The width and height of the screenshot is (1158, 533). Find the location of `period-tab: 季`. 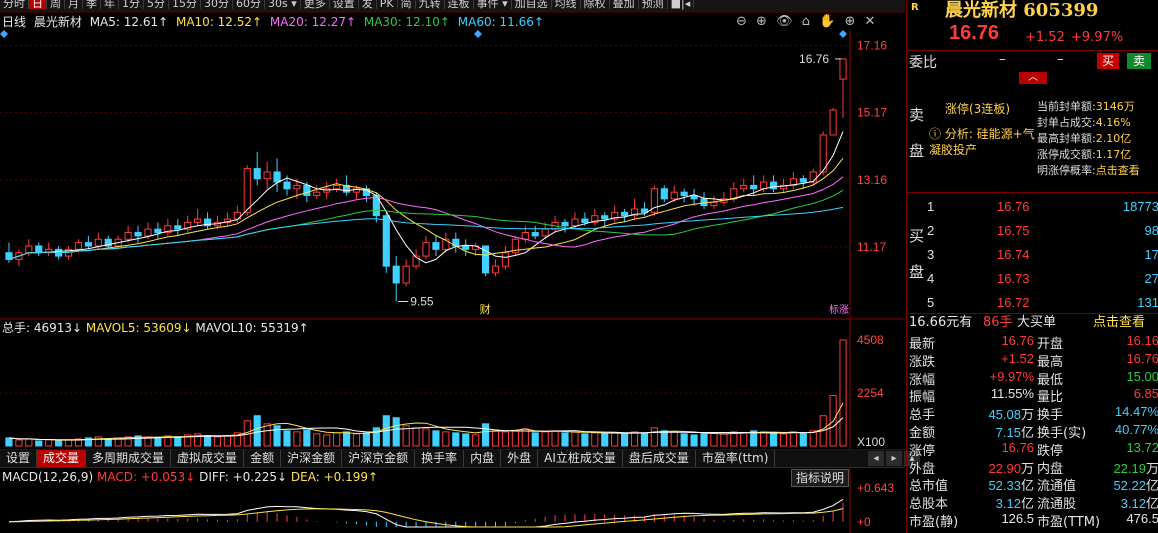

period-tab: 季 is located at coordinates (92, 4).